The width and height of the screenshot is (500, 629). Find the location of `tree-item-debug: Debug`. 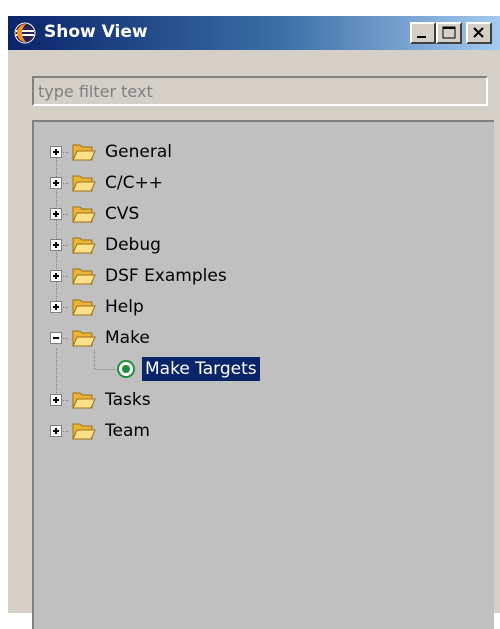

tree-item-debug: Debug is located at coordinates (107, 245).